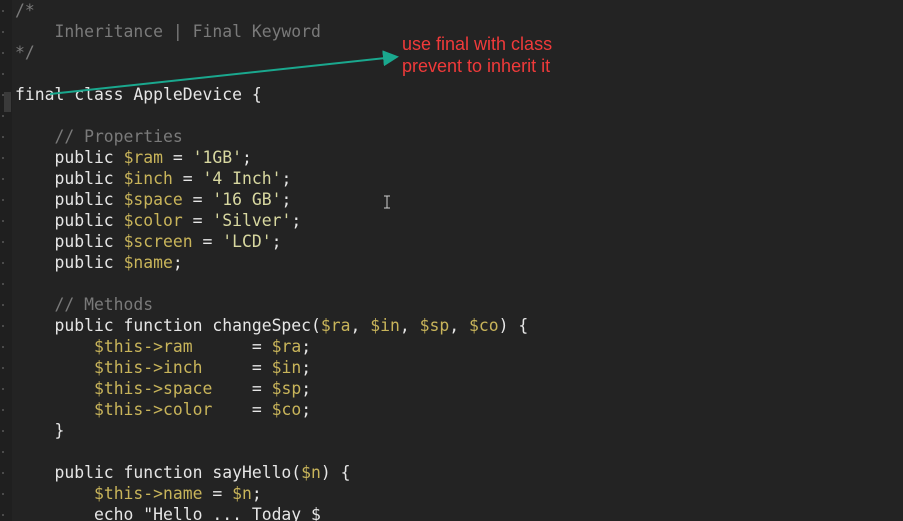 The width and height of the screenshot is (903, 521). Describe the element at coordinates (224, 72) in the screenshot. I see `annotation-arrow` at that location.